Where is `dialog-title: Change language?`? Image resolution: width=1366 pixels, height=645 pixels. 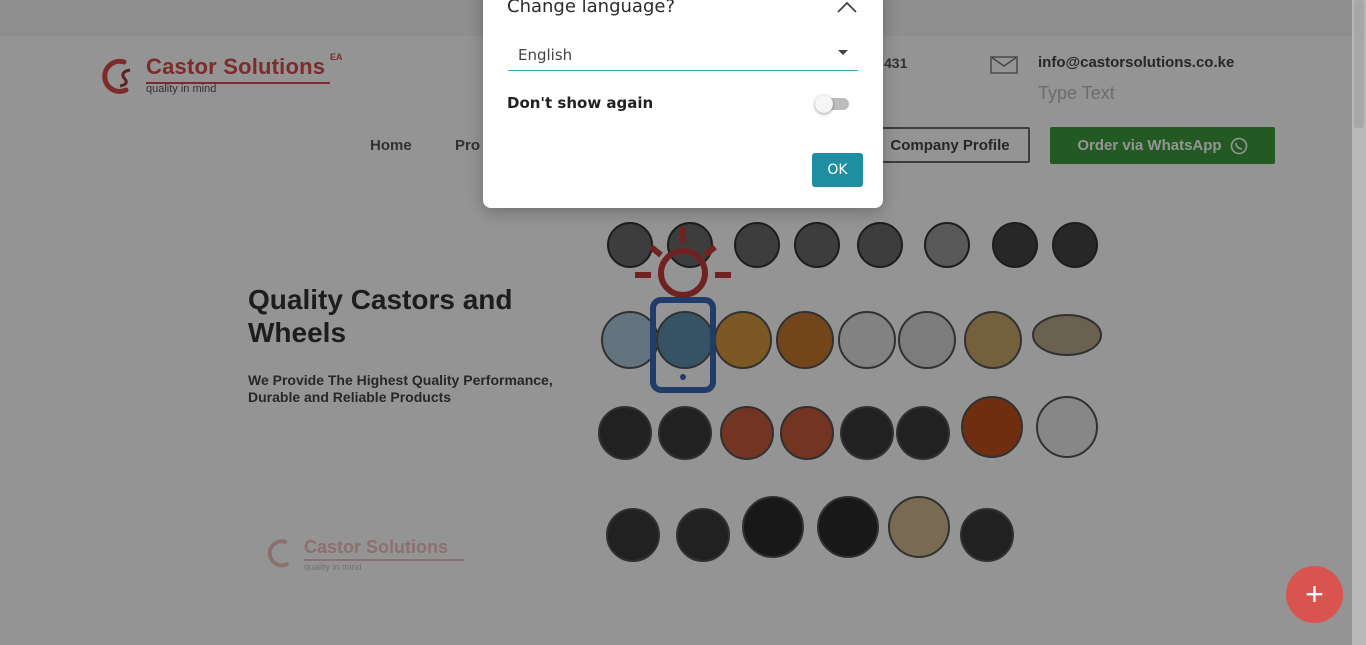
dialog-title: Change language? is located at coordinates (591, 8).